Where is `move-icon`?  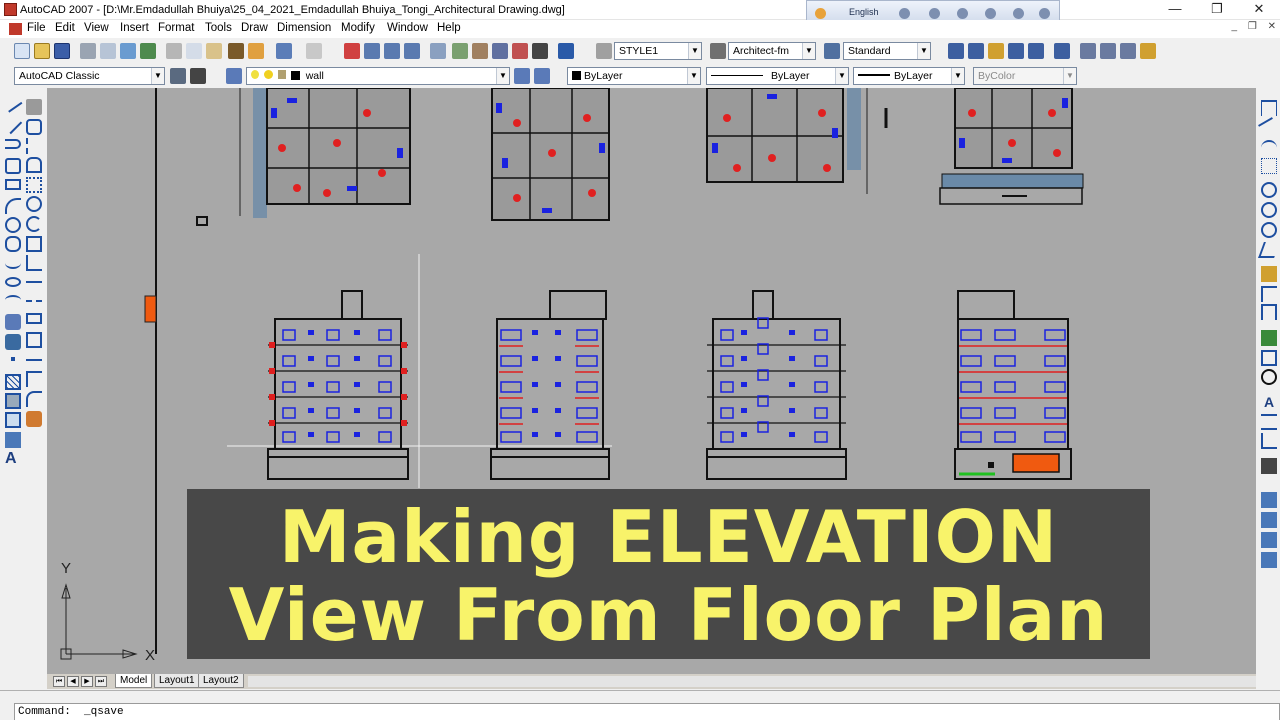 move-icon is located at coordinates (34, 204).